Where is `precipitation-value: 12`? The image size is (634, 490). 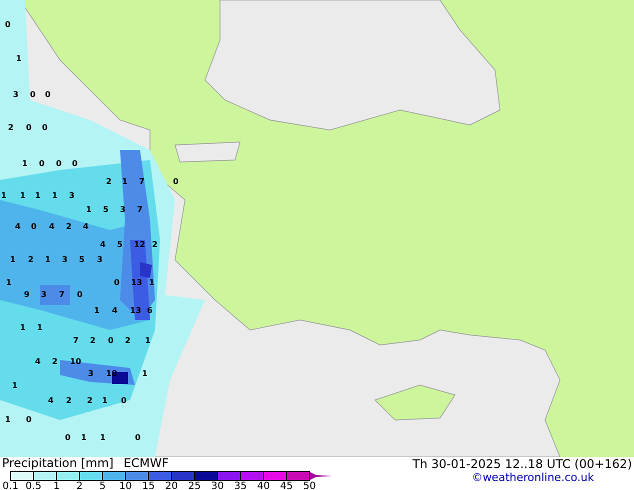
precipitation-value: 12 is located at coordinates (140, 244).